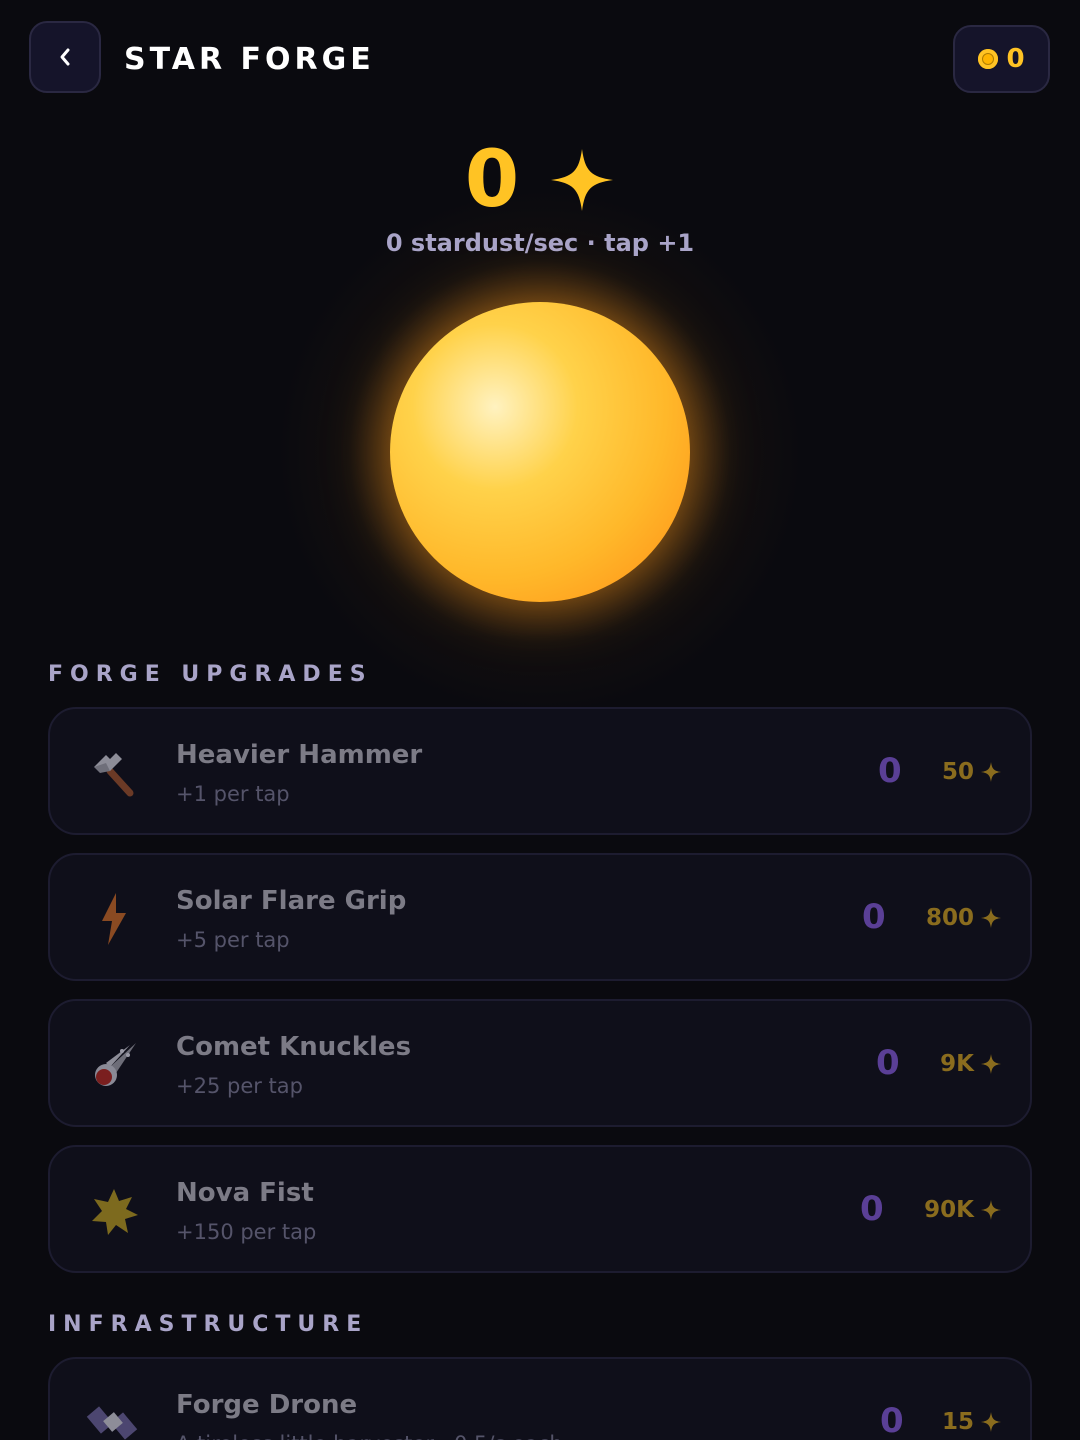  What do you see at coordinates (299, 755) in the screenshot?
I see `upgrade-name: Heavier Hammer` at bounding box center [299, 755].